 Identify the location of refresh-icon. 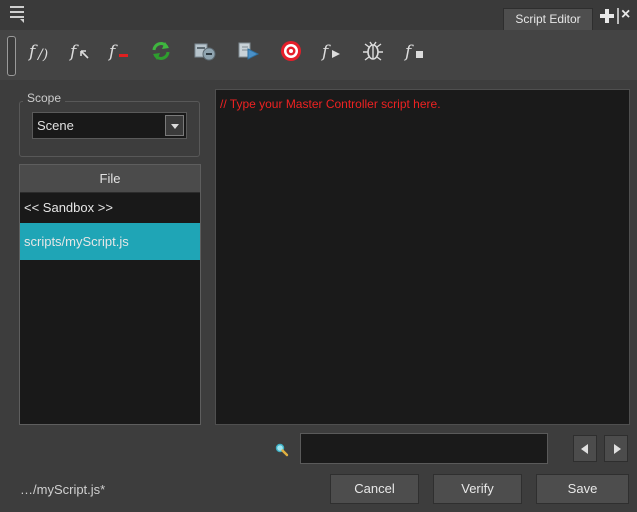
(161, 51).